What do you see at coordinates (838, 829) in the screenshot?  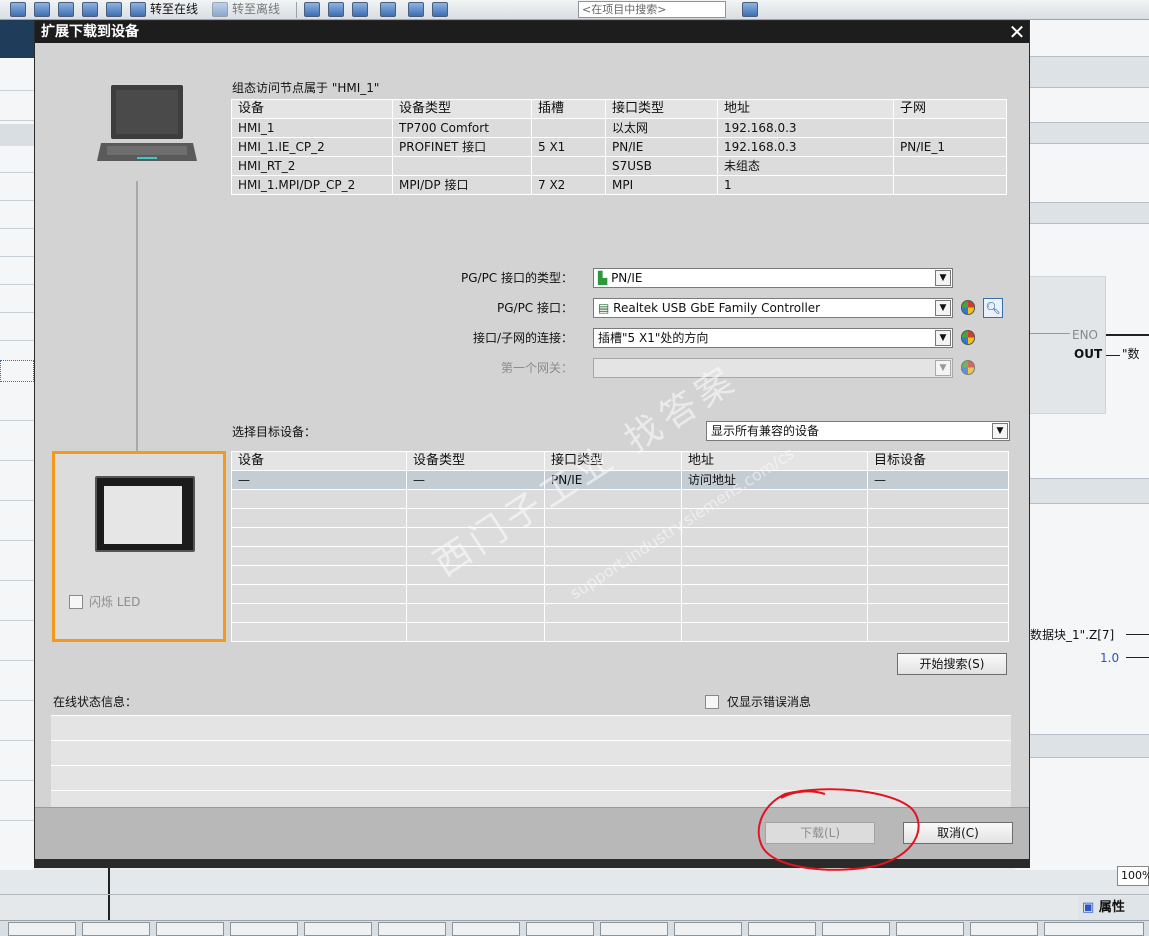 I see `annotation-circle` at bounding box center [838, 829].